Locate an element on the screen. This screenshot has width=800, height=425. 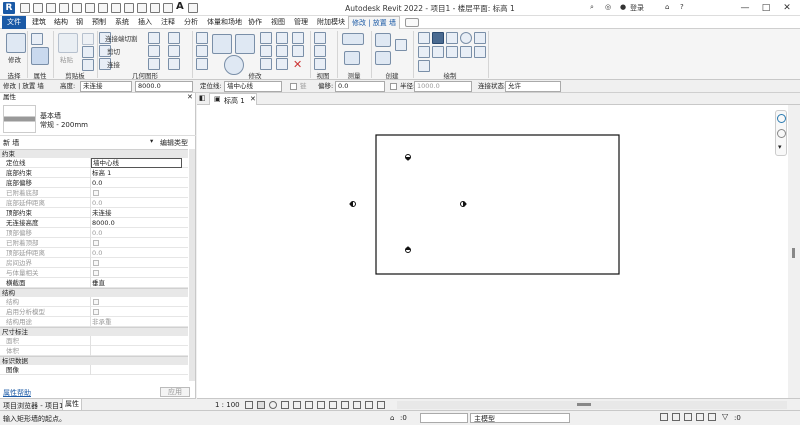
visual-style-icon is located at coordinates (261, 405).